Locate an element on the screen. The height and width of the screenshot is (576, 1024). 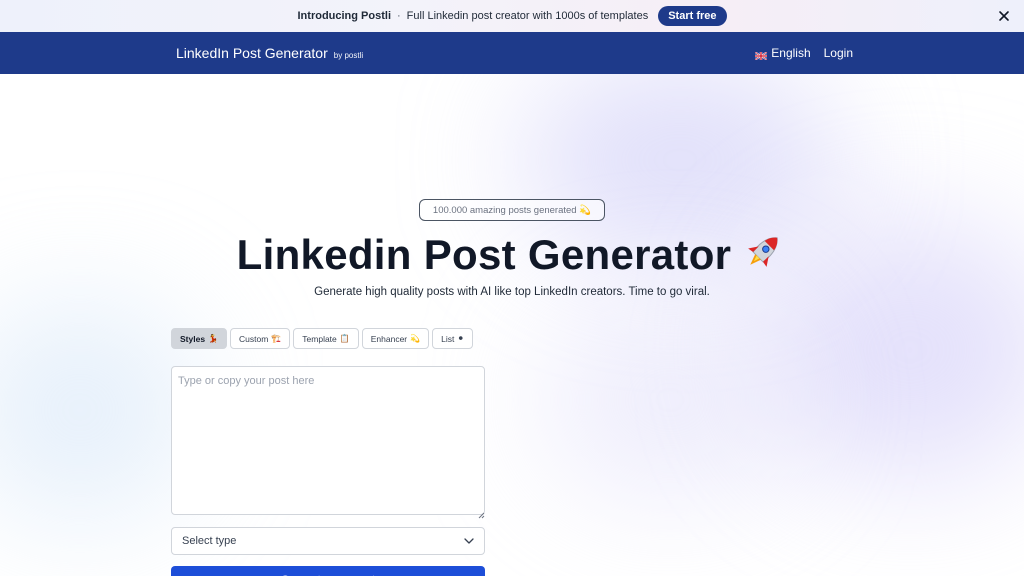
tab-template: Template 📋 is located at coordinates (326, 338).